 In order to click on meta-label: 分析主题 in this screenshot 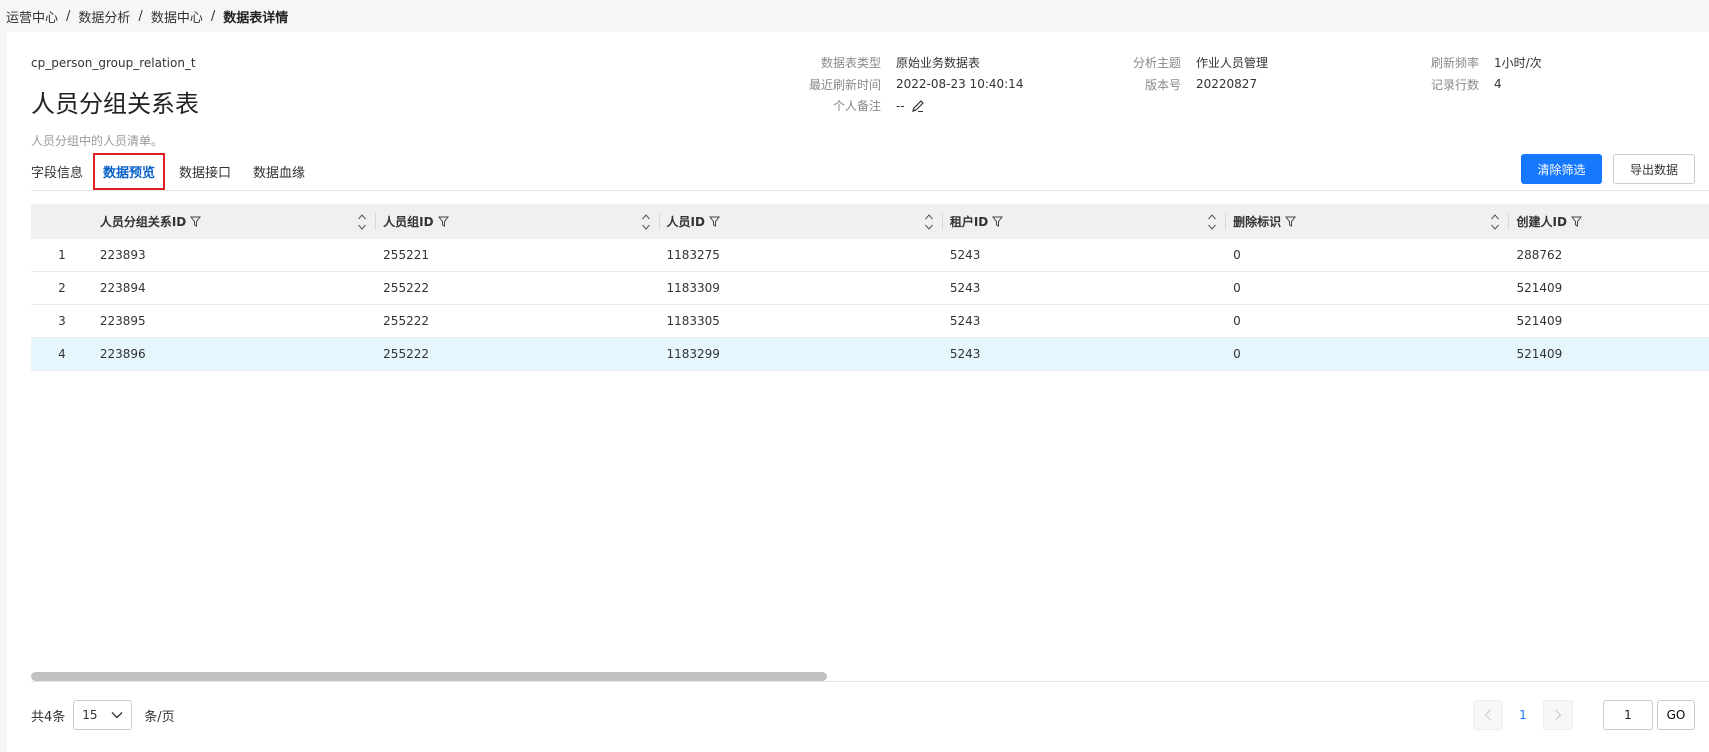, I will do `click(1156, 63)`.